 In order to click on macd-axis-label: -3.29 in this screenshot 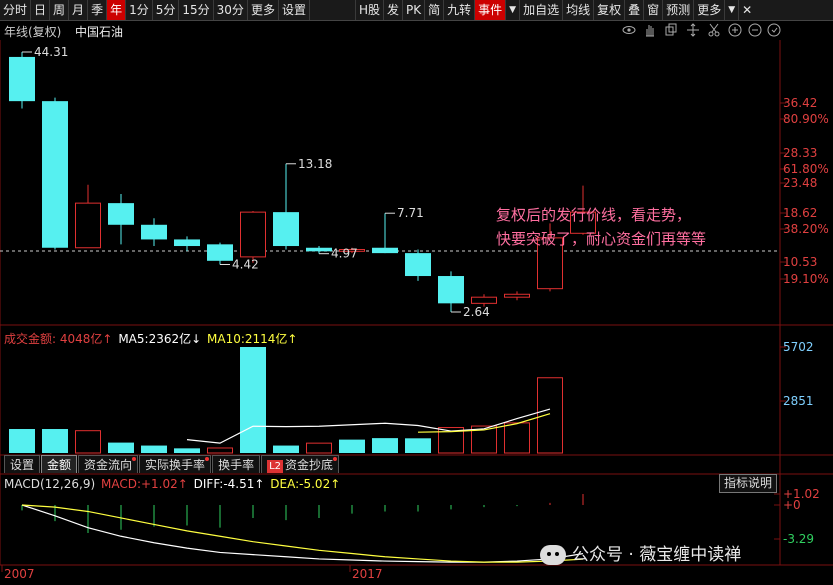, I will do `click(798, 539)`.